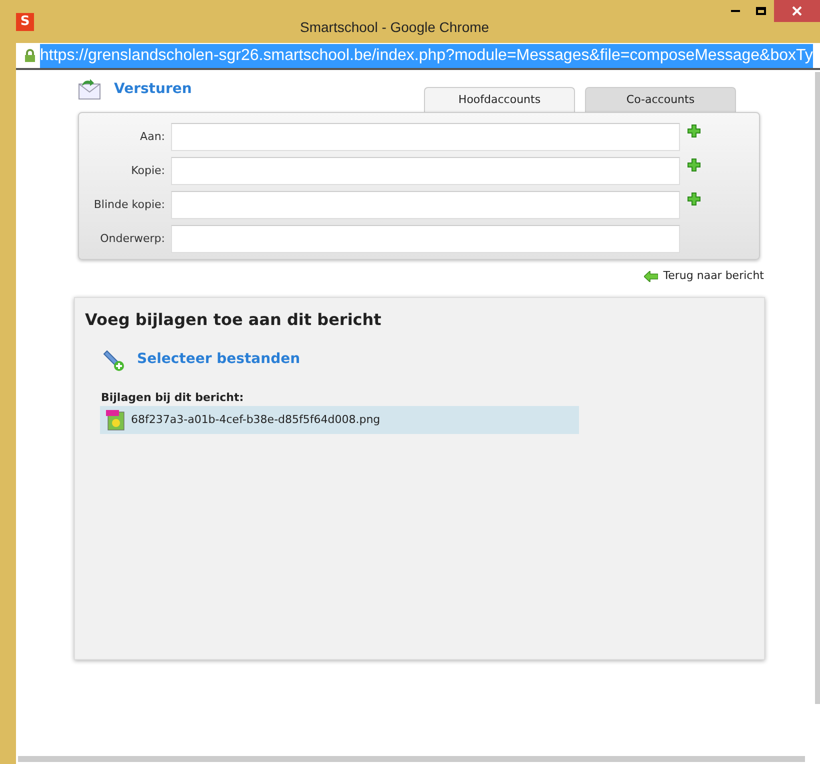 This screenshot has height=764, width=820. I want to click on file-name: 68f237a3-a01b-4cef-b38e-d85f5f64d008.png, so click(255, 420).